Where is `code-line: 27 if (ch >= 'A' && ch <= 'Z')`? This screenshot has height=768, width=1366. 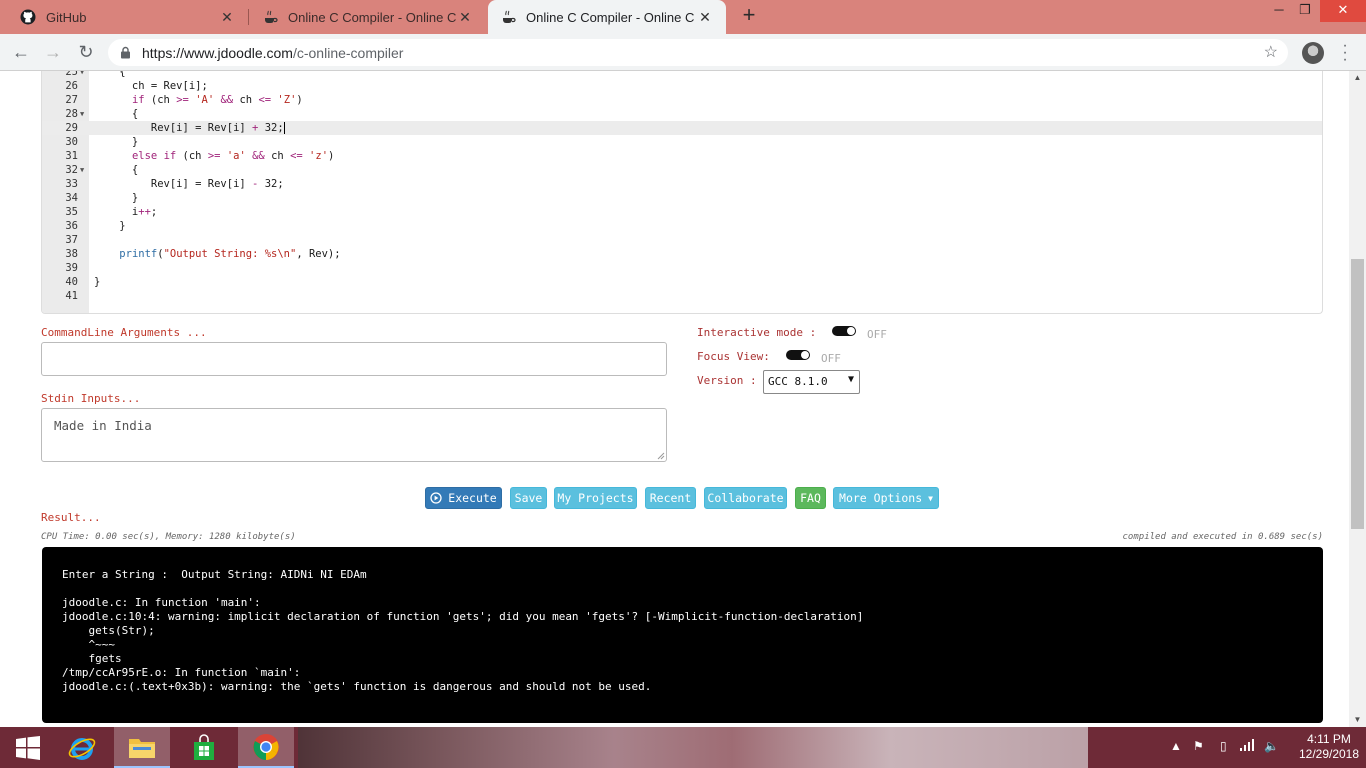 code-line: 27 if (ch >= 'A' && ch <= 'Z') is located at coordinates (682, 100).